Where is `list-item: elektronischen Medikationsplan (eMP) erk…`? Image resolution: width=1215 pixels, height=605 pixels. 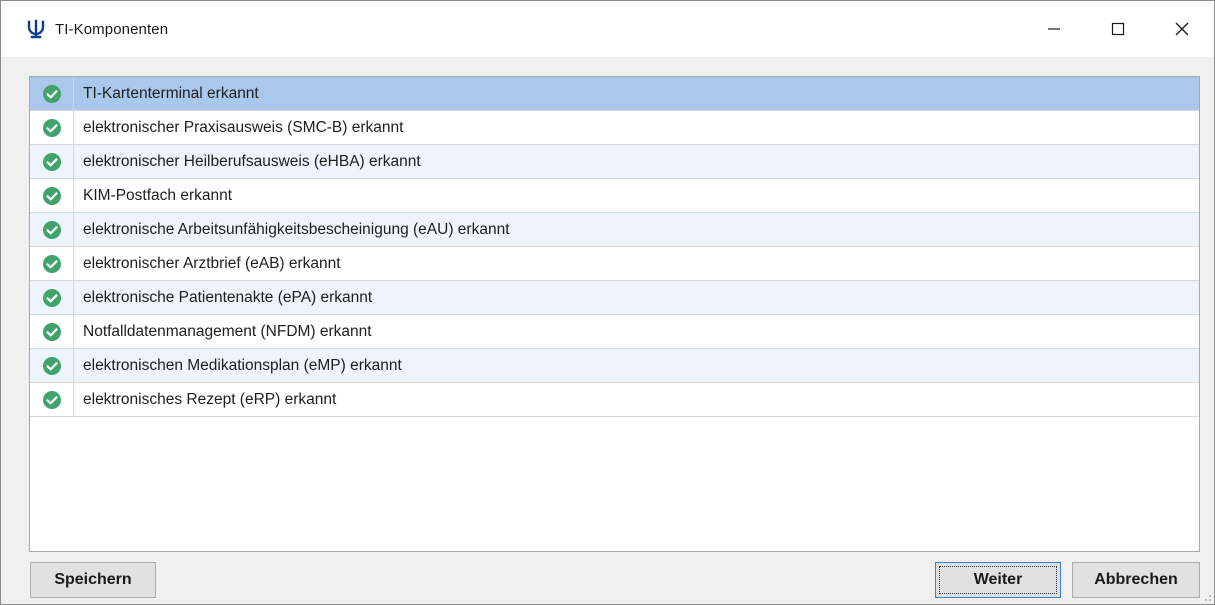
list-item: elektronischen Medikationsplan (eMP) erk… is located at coordinates (614, 366).